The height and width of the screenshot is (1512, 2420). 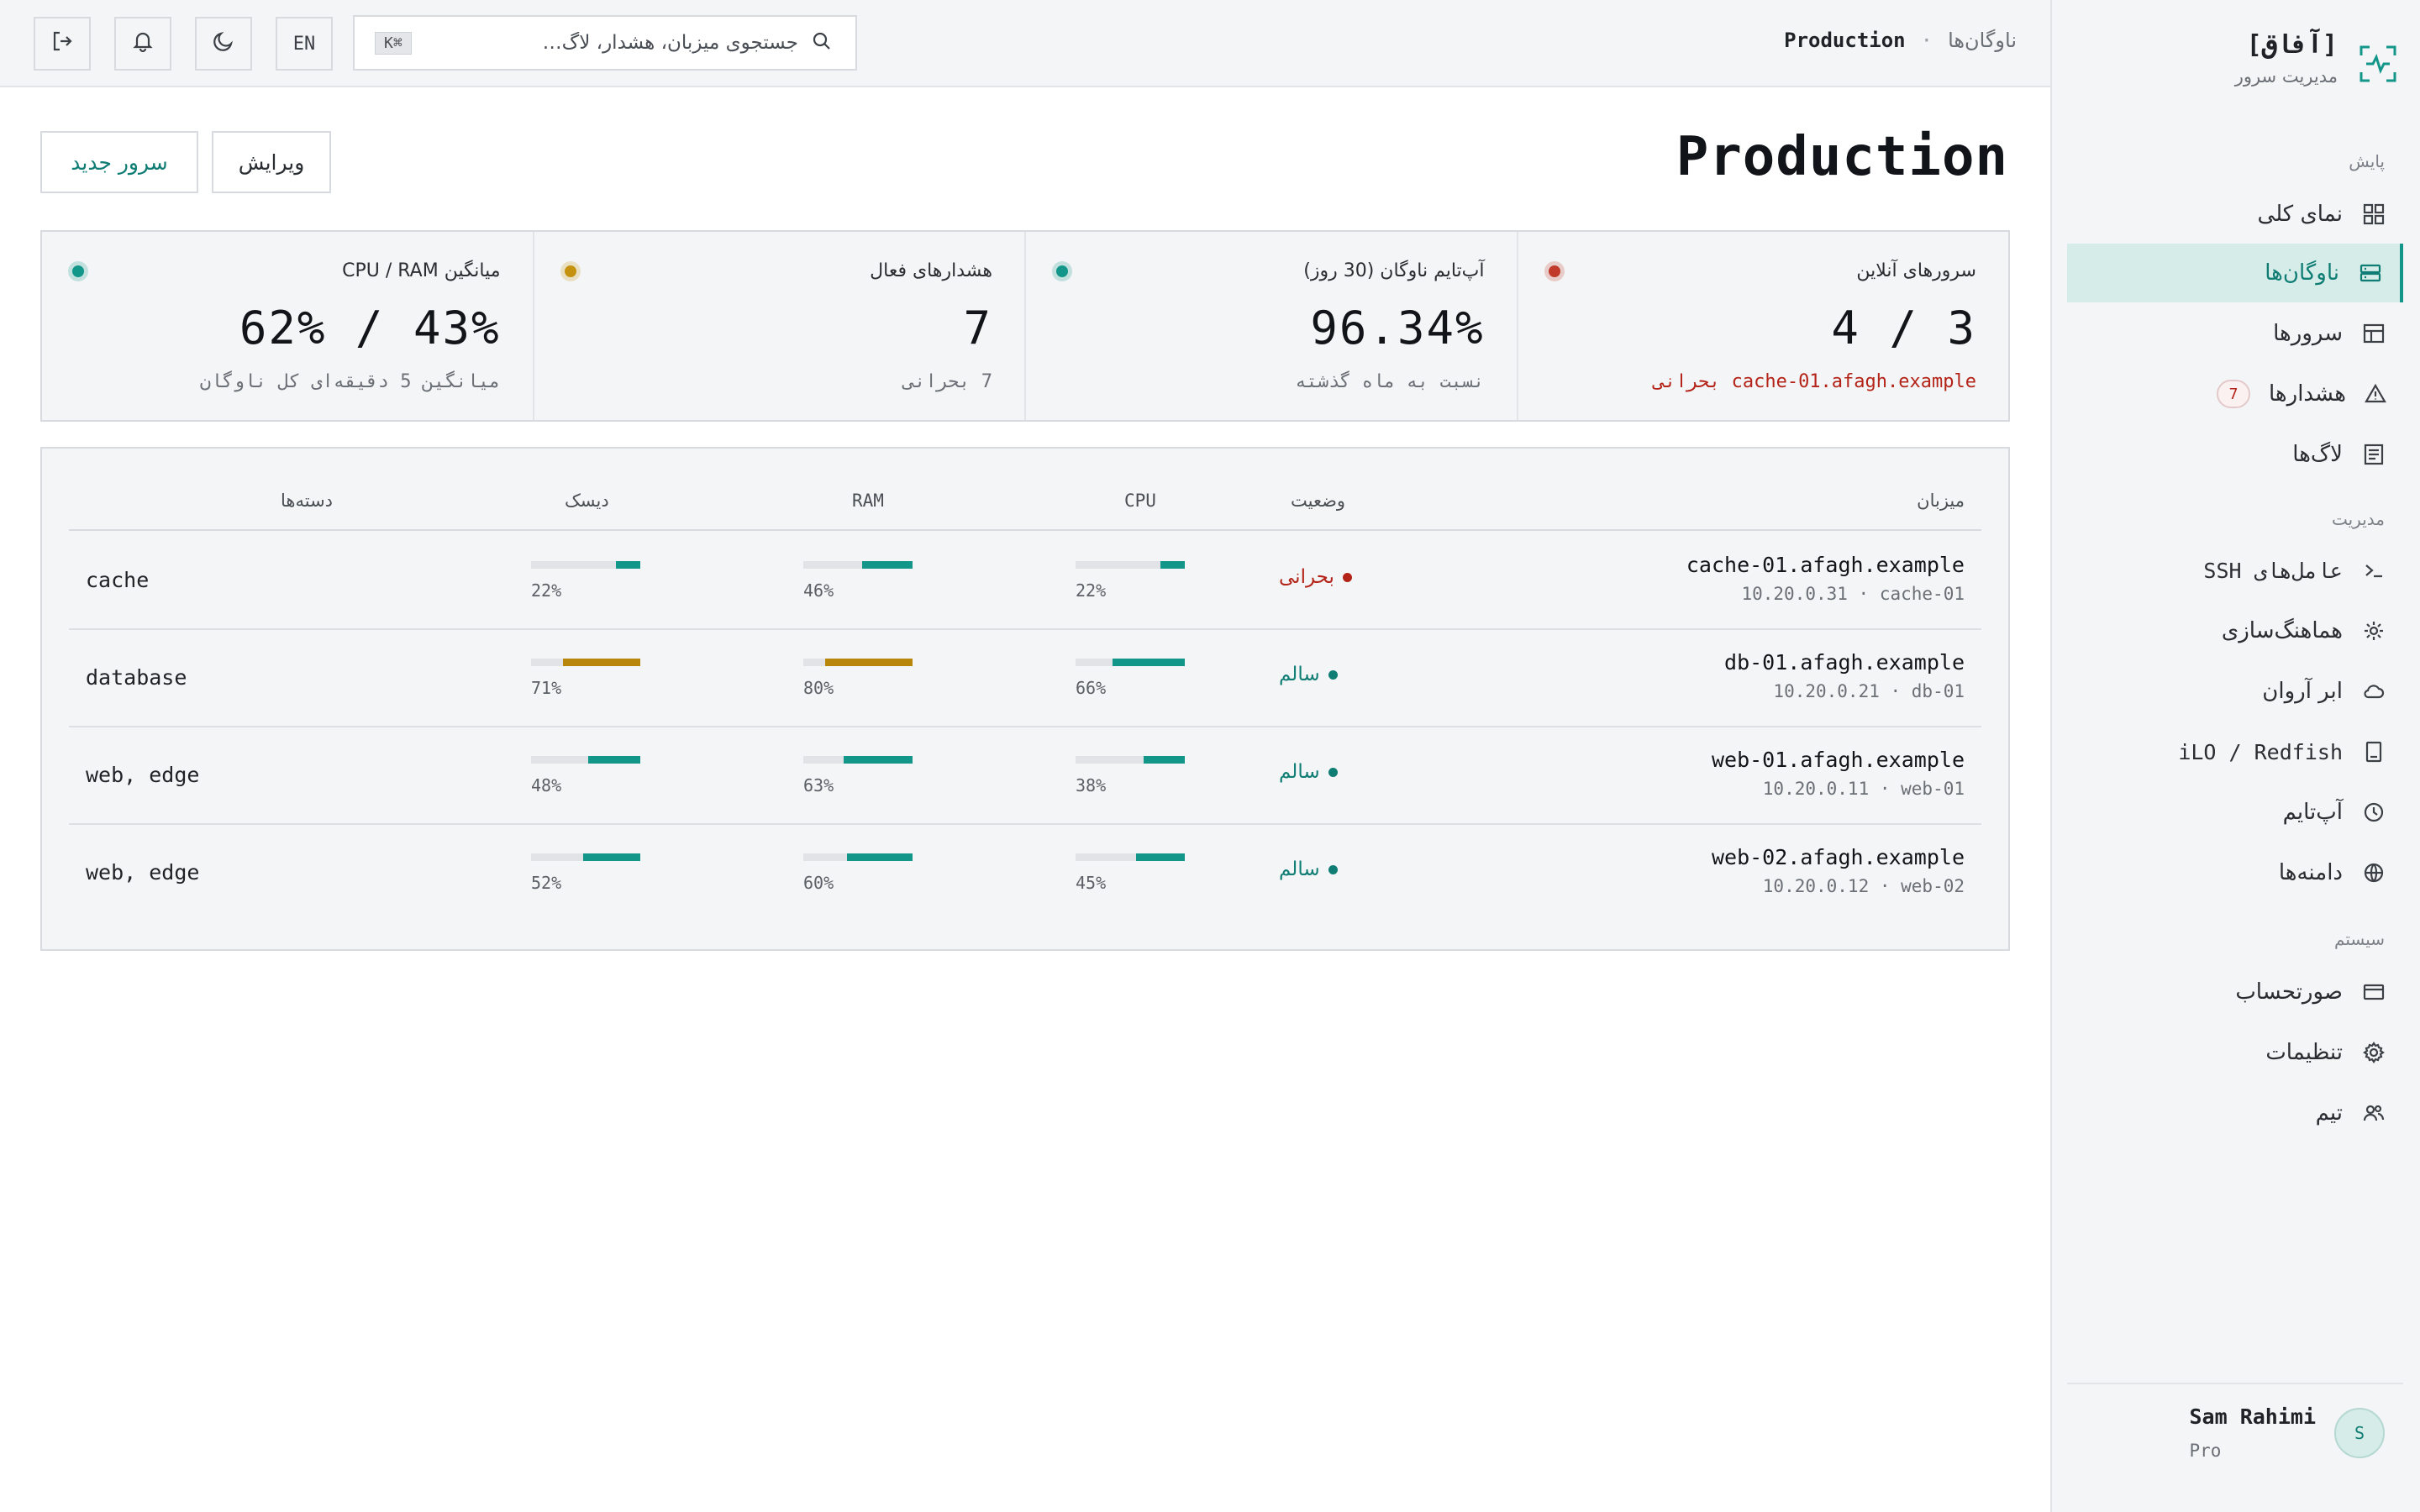 I want to click on host-cell: web-01.afagh.example 10.20.0.11 · web-01, so click(x=1839, y=773).